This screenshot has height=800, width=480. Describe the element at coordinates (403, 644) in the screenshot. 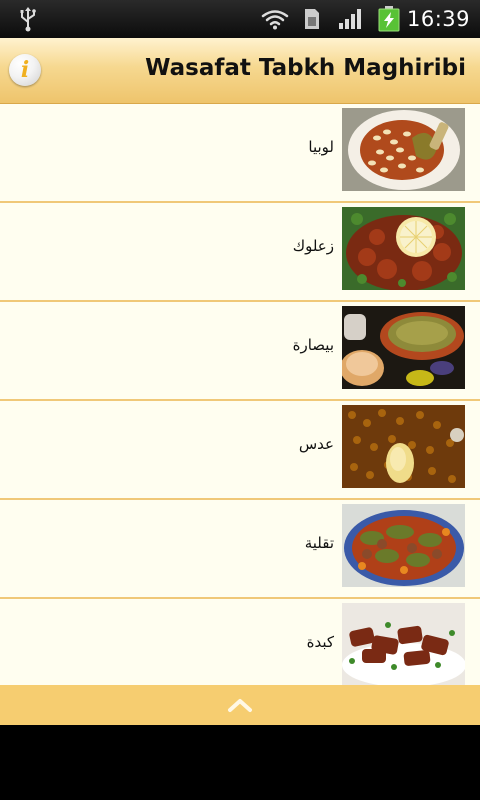

I see `liver-plate-photo` at that location.